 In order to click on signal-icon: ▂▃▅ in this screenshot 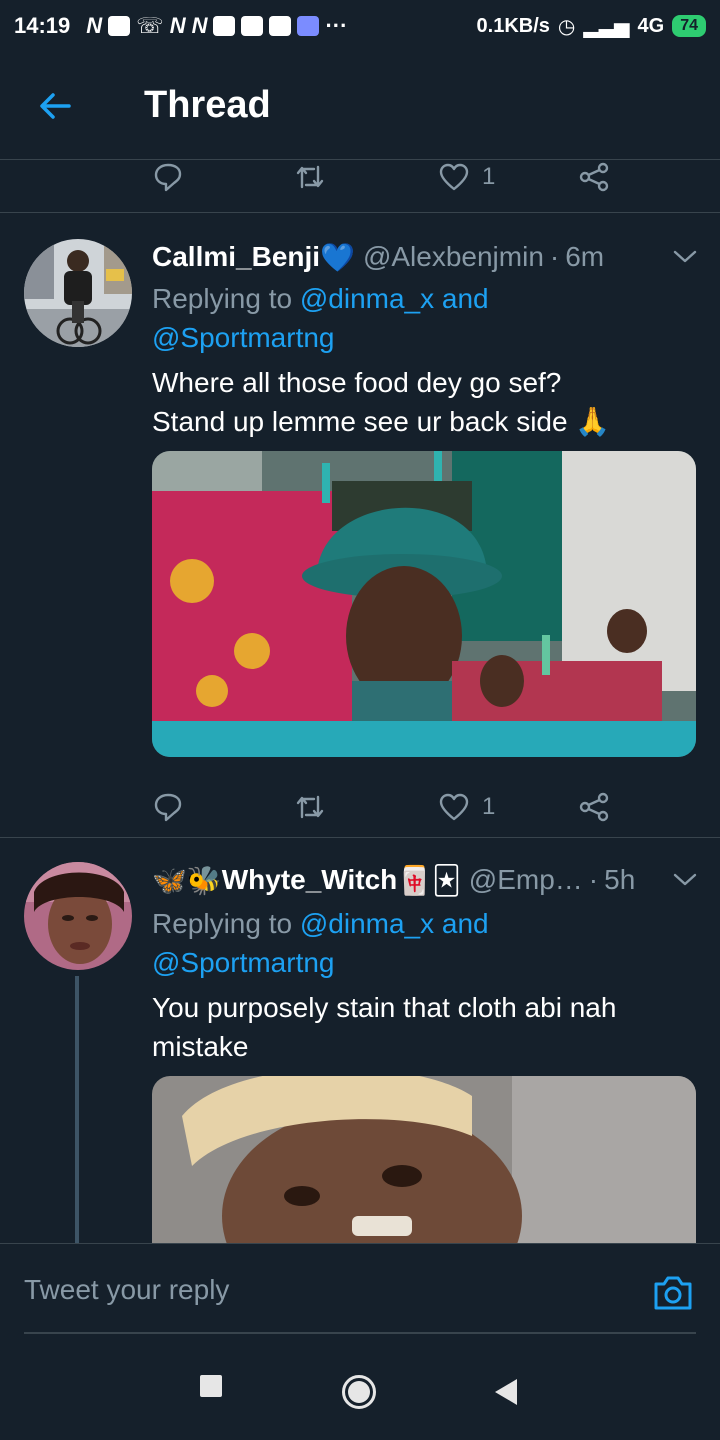, I will do `click(606, 26)`.